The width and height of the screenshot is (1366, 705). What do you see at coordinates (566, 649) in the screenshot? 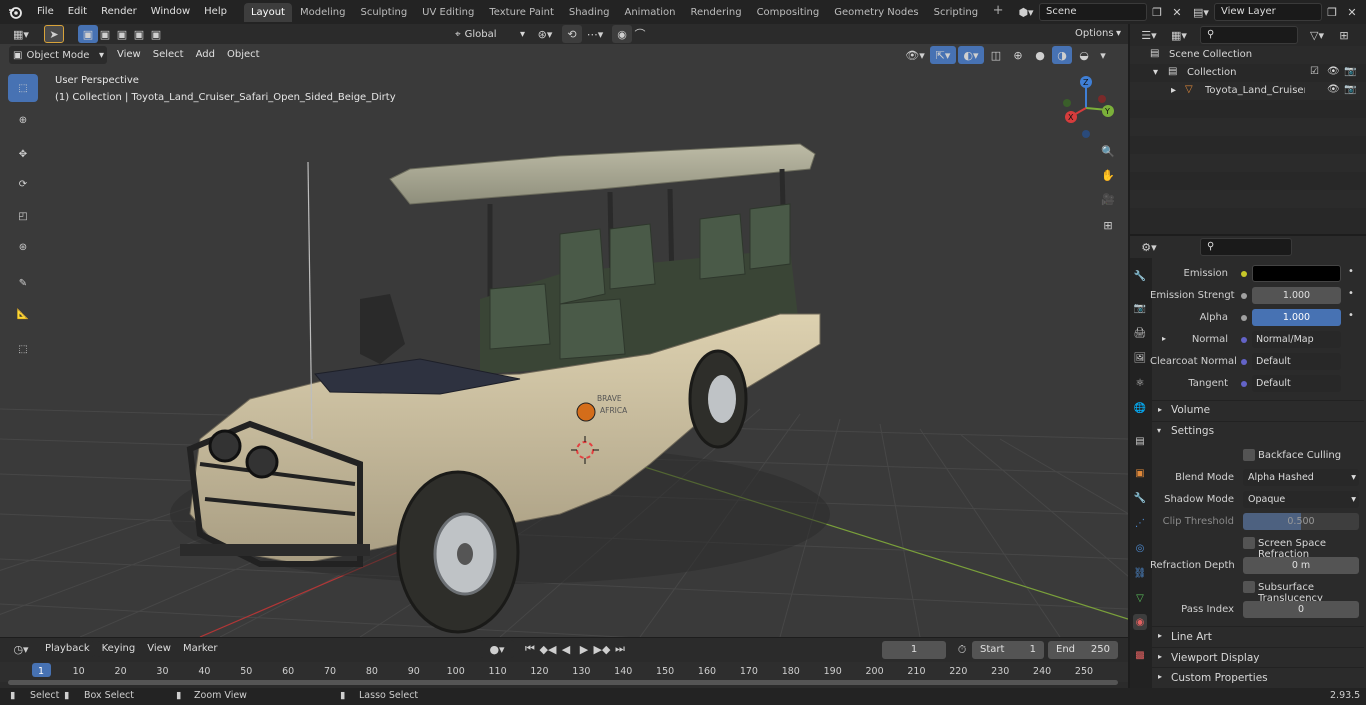
I see `play-reverse-icon: ◀` at bounding box center [566, 649].